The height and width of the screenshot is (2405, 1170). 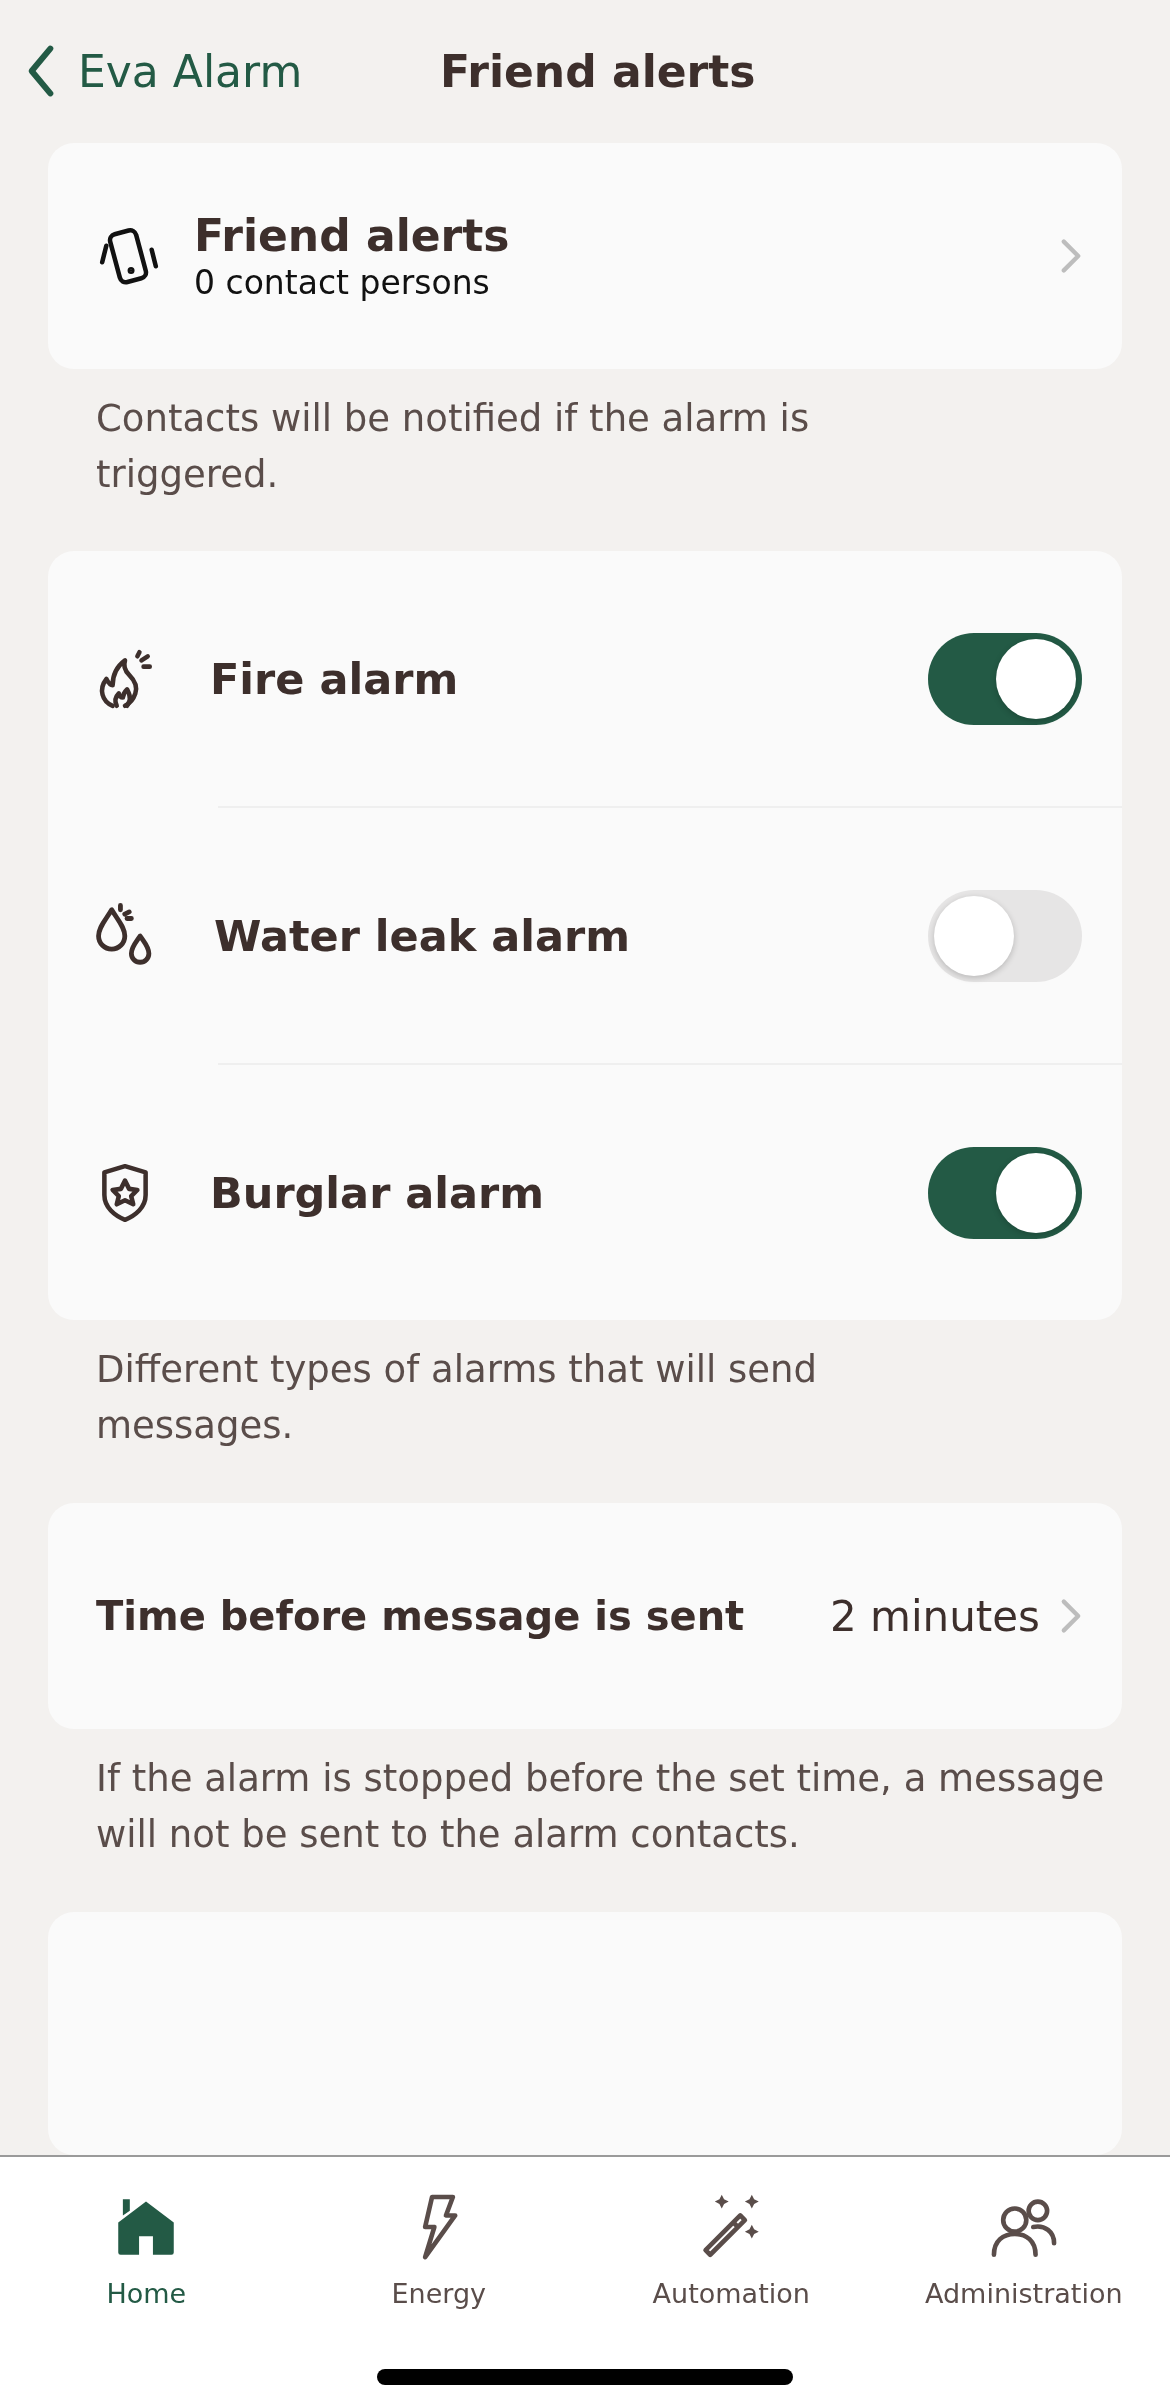 What do you see at coordinates (335, 678) in the screenshot?
I see `alarm-label: Fire alarm` at bounding box center [335, 678].